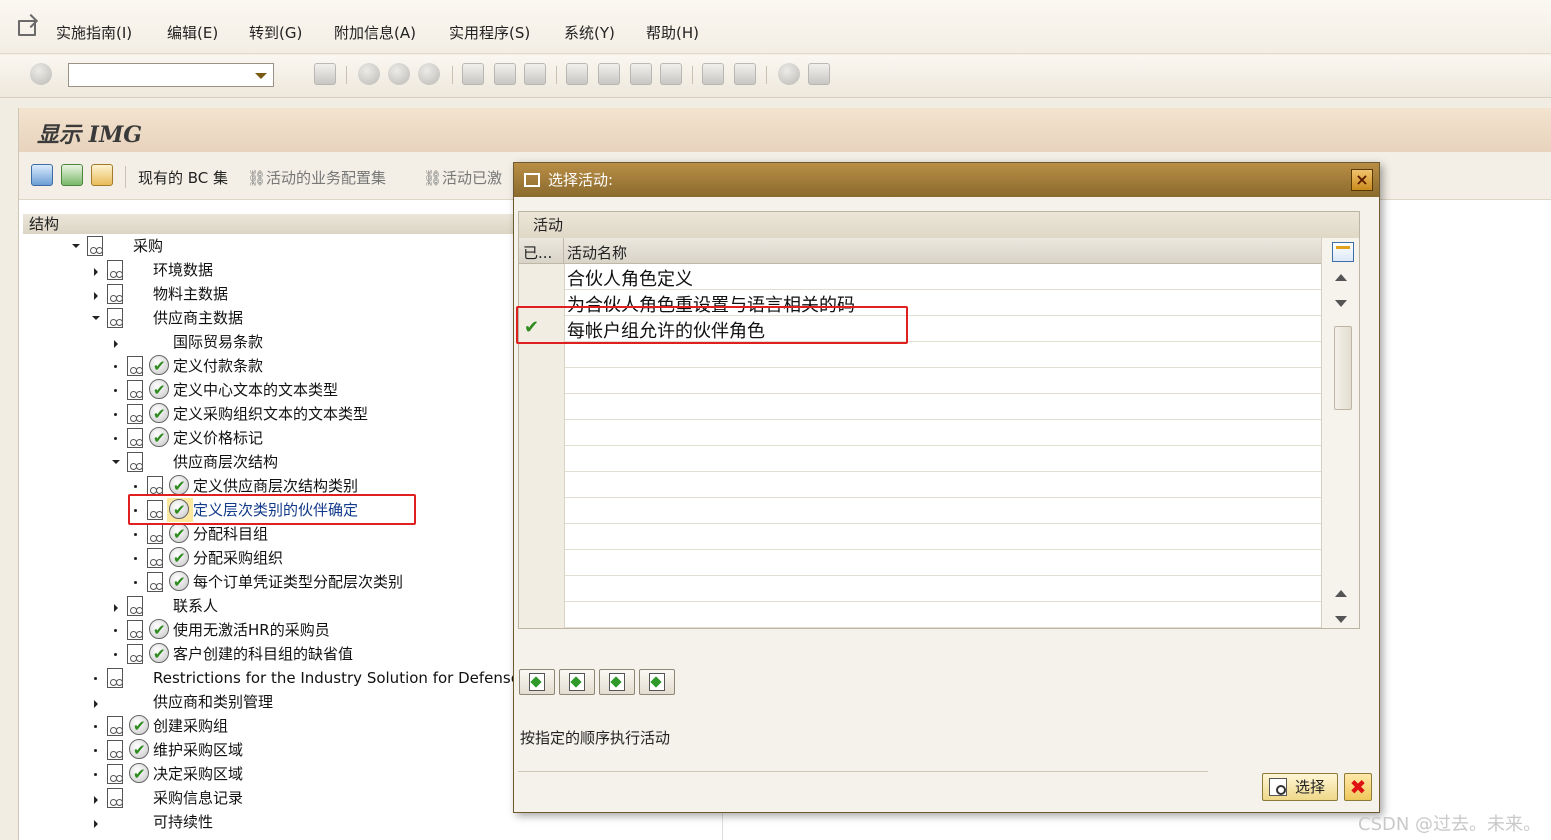  What do you see at coordinates (261, 76) in the screenshot?
I see `chevron-down-icon` at bounding box center [261, 76].